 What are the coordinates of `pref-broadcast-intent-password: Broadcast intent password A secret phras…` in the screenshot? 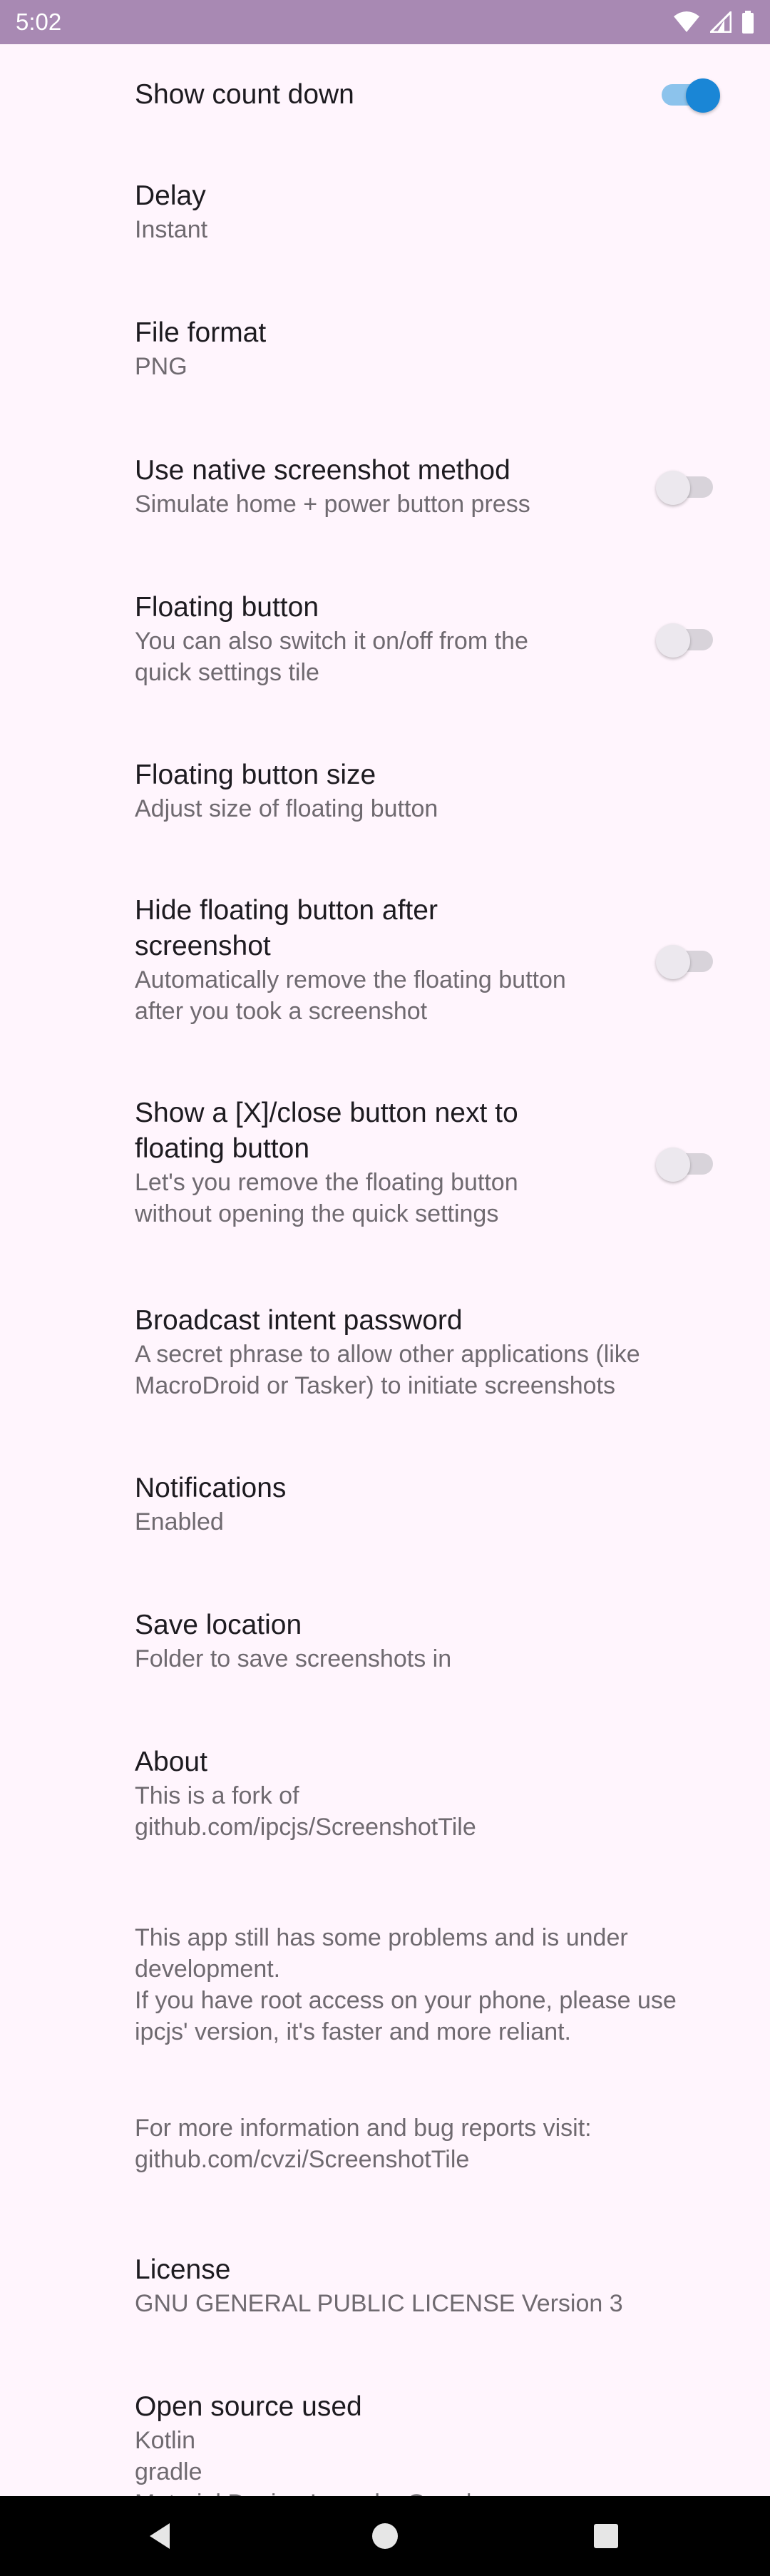 It's located at (452, 1352).